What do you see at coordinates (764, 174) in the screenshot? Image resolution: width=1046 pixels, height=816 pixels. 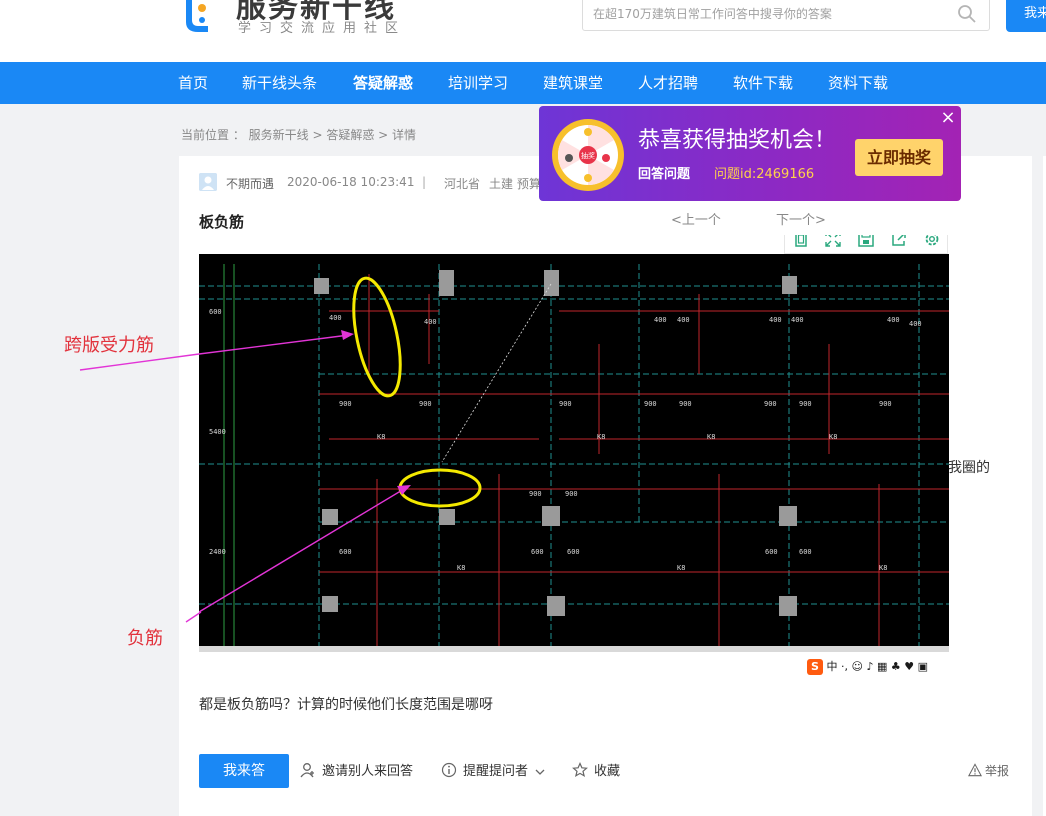 I see `popup-question-id: 问题id:2469166` at bounding box center [764, 174].